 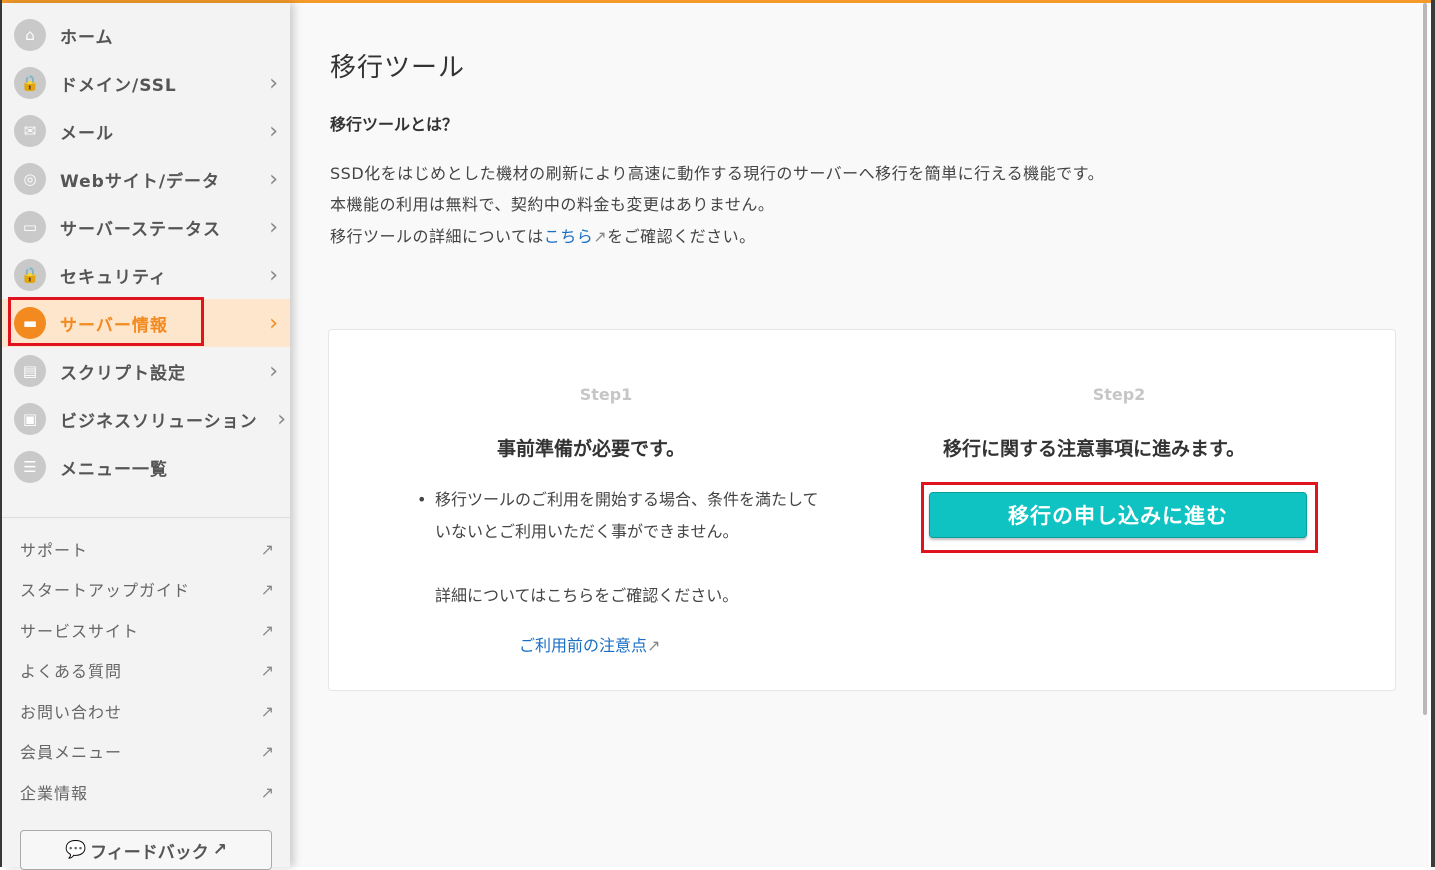 I want to click on sidebar-link-label: サポート, so click(x=54, y=550).